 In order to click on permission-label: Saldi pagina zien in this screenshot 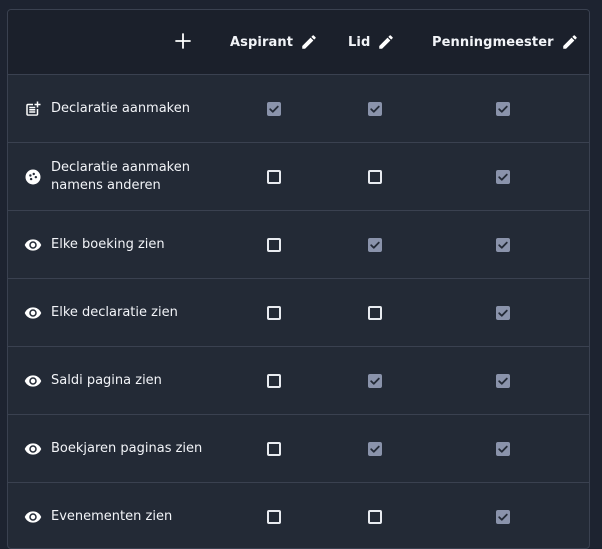, I will do `click(106, 380)`.